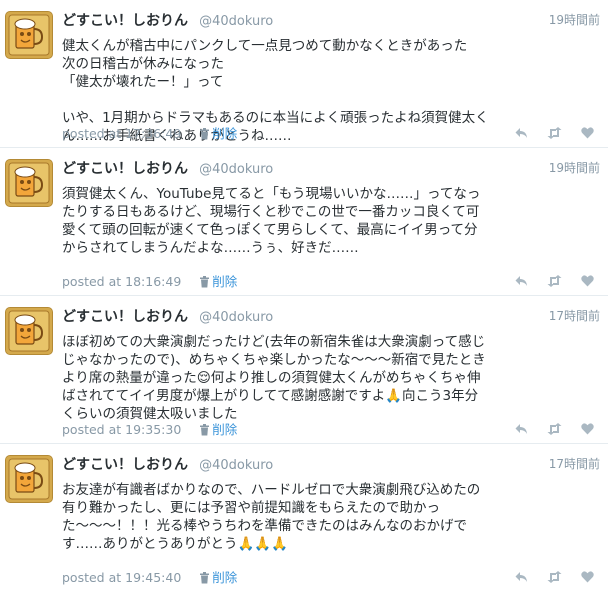  Describe the element at coordinates (122, 133) in the screenshot. I see `posted-at: posted at 17:36:49` at that location.